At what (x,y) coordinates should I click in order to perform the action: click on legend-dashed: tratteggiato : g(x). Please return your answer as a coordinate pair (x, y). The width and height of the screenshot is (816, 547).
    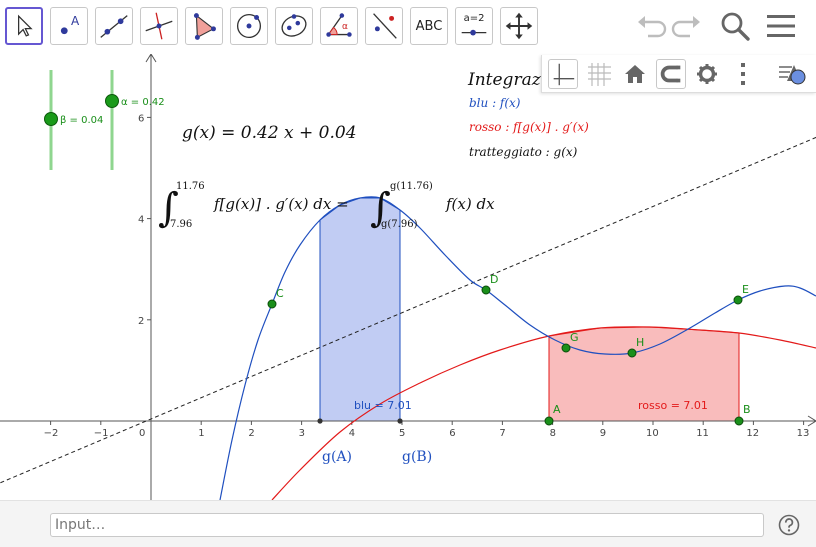
    Looking at the image, I should click on (523, 152).